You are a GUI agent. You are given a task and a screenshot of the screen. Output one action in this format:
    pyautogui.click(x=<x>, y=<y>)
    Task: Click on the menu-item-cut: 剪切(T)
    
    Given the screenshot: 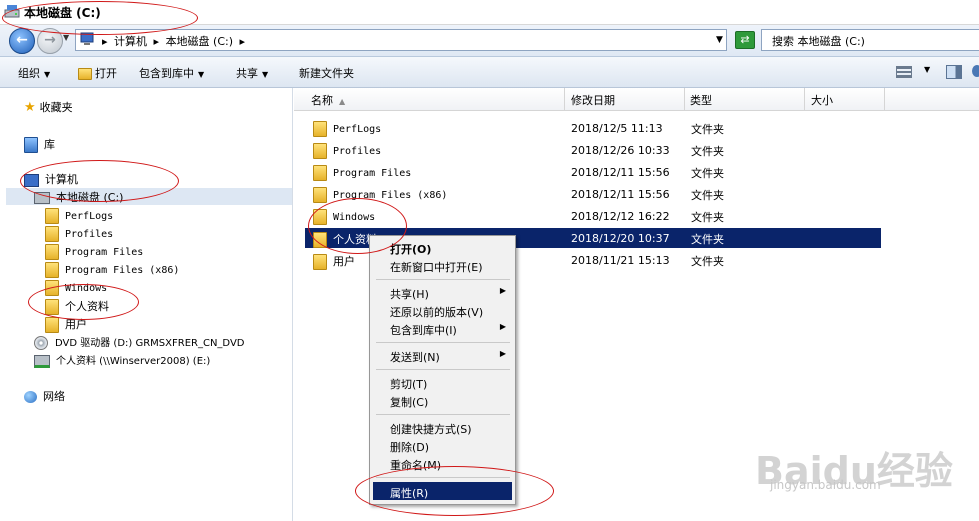 What is the action you would take?
    pyautogui.click(x=442, y=382)
    